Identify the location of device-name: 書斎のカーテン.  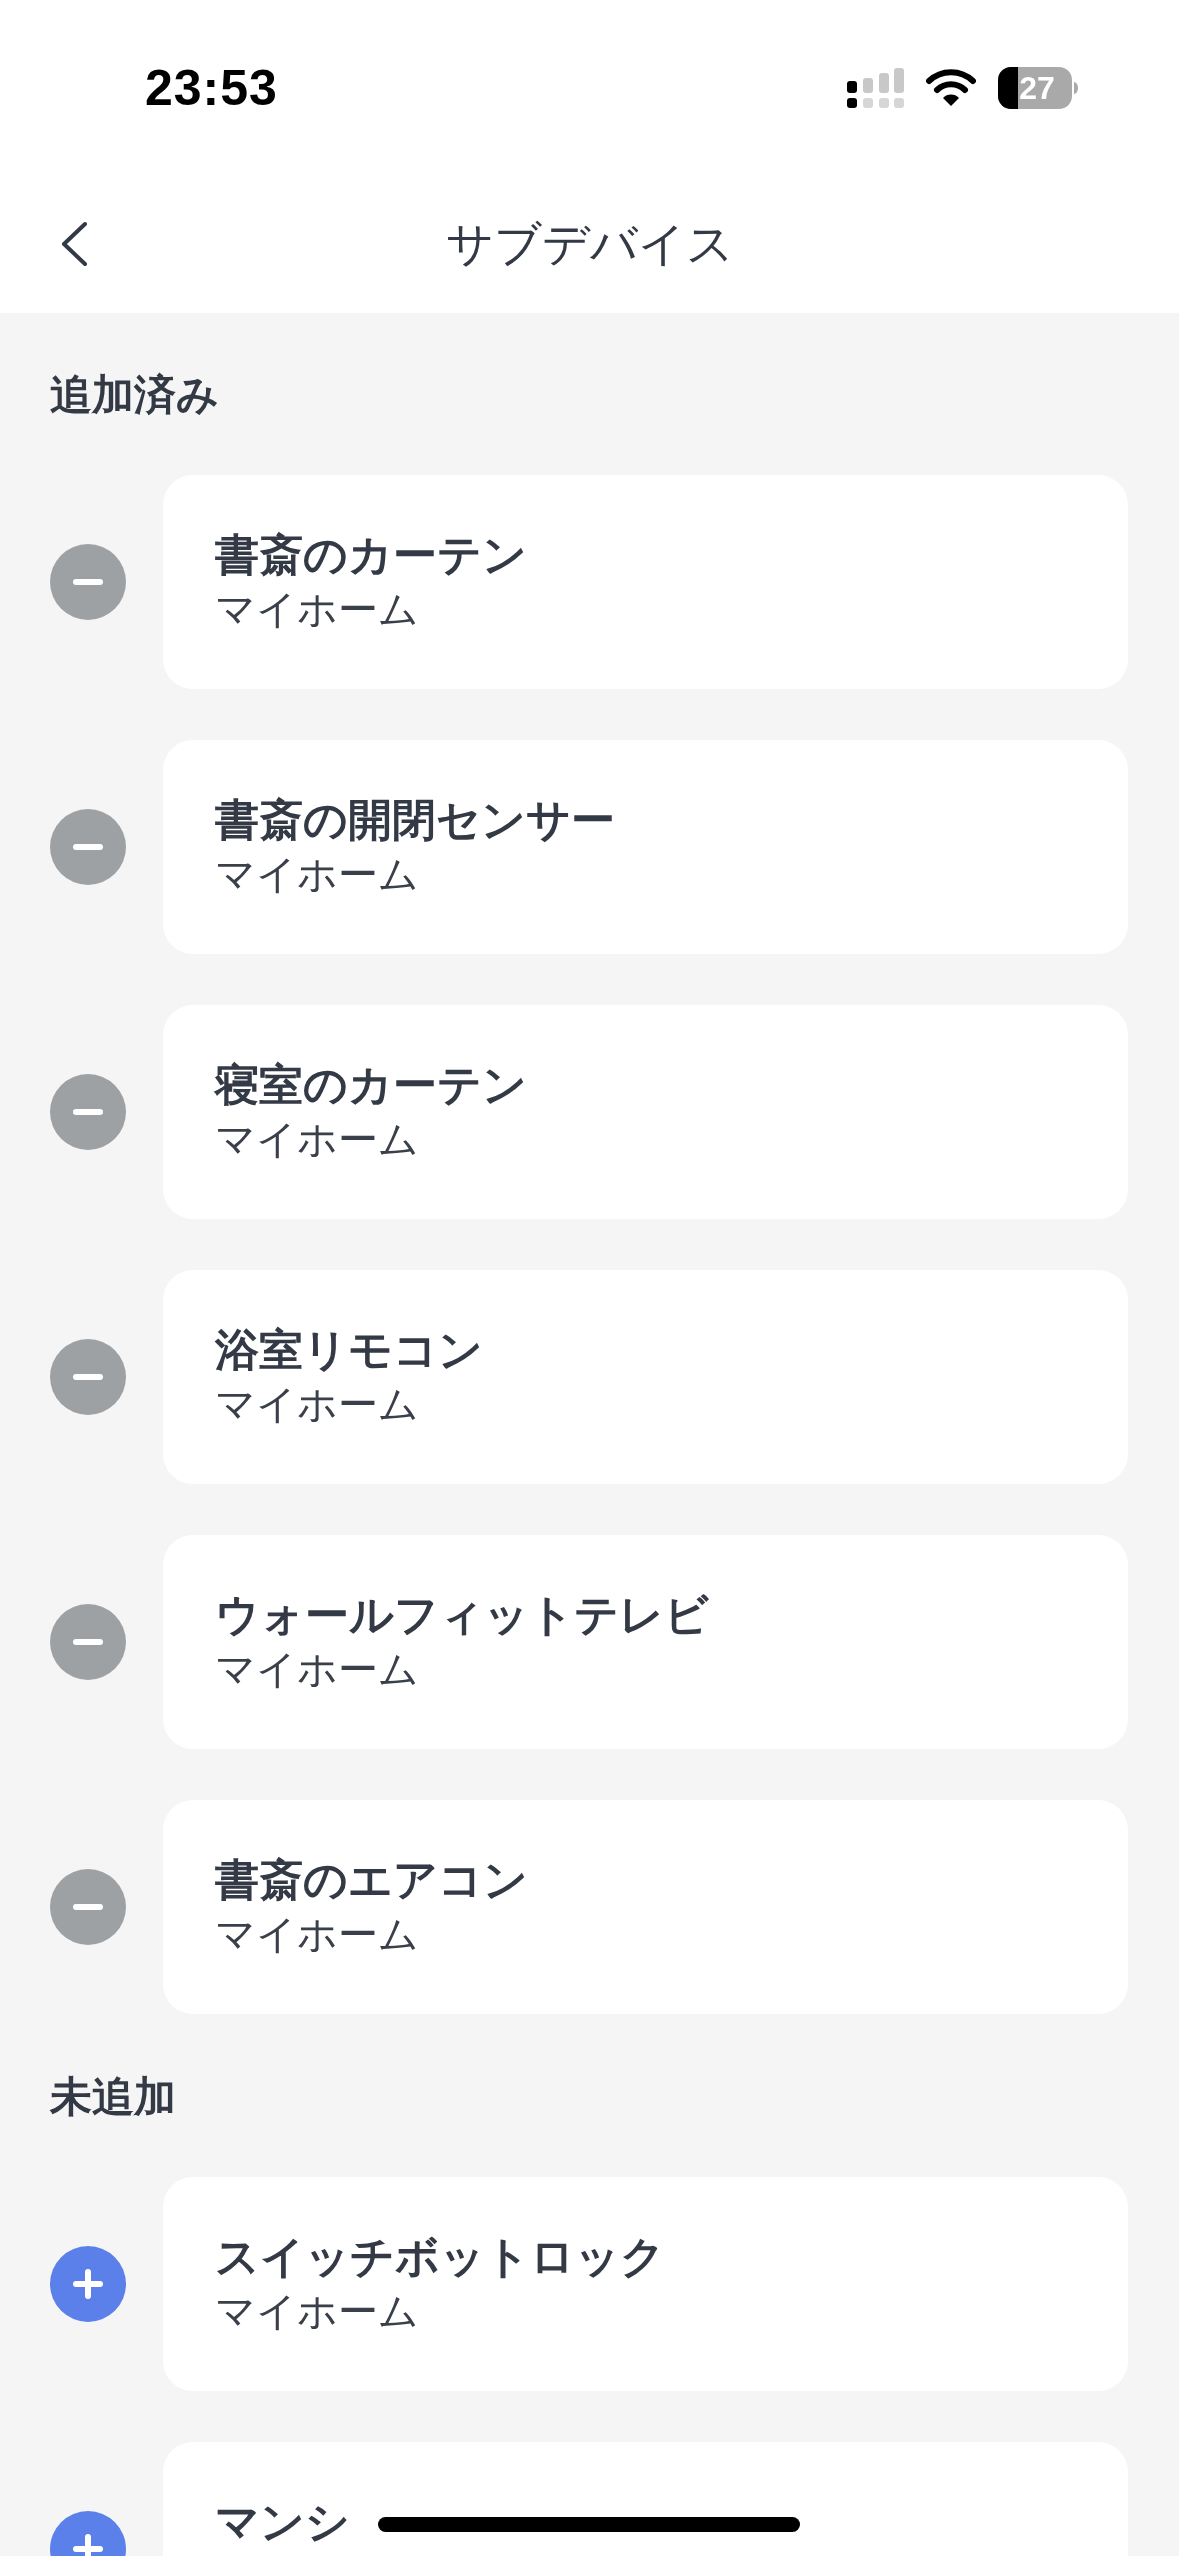
(371, 555).